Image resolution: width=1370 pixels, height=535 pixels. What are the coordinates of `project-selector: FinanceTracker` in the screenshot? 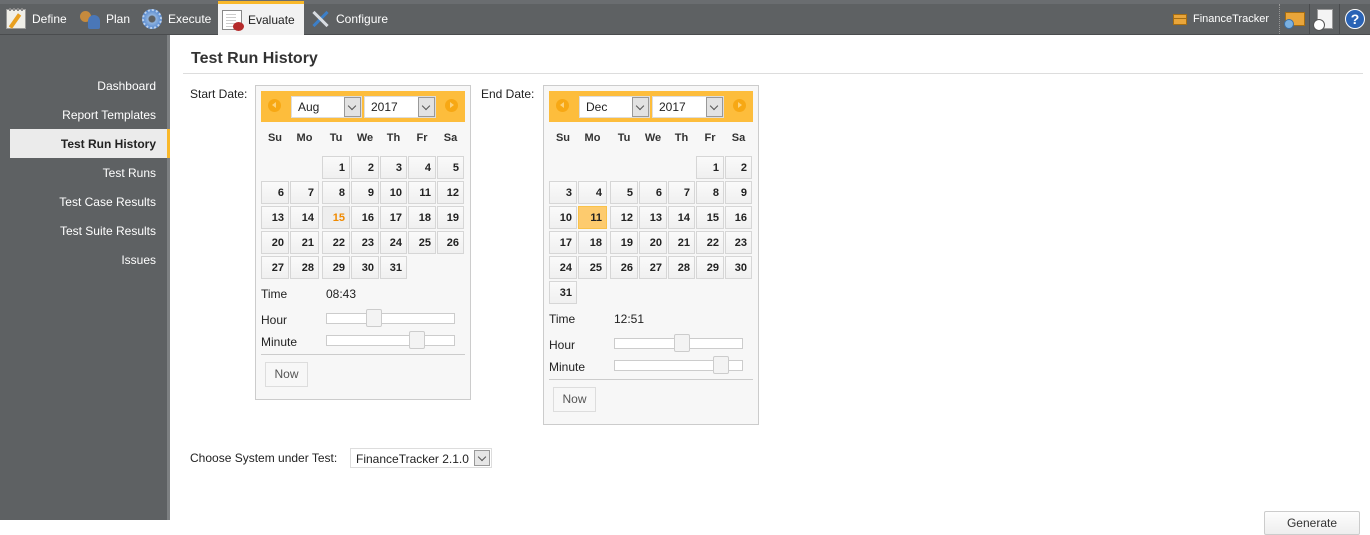 It's located at (1223, 19).